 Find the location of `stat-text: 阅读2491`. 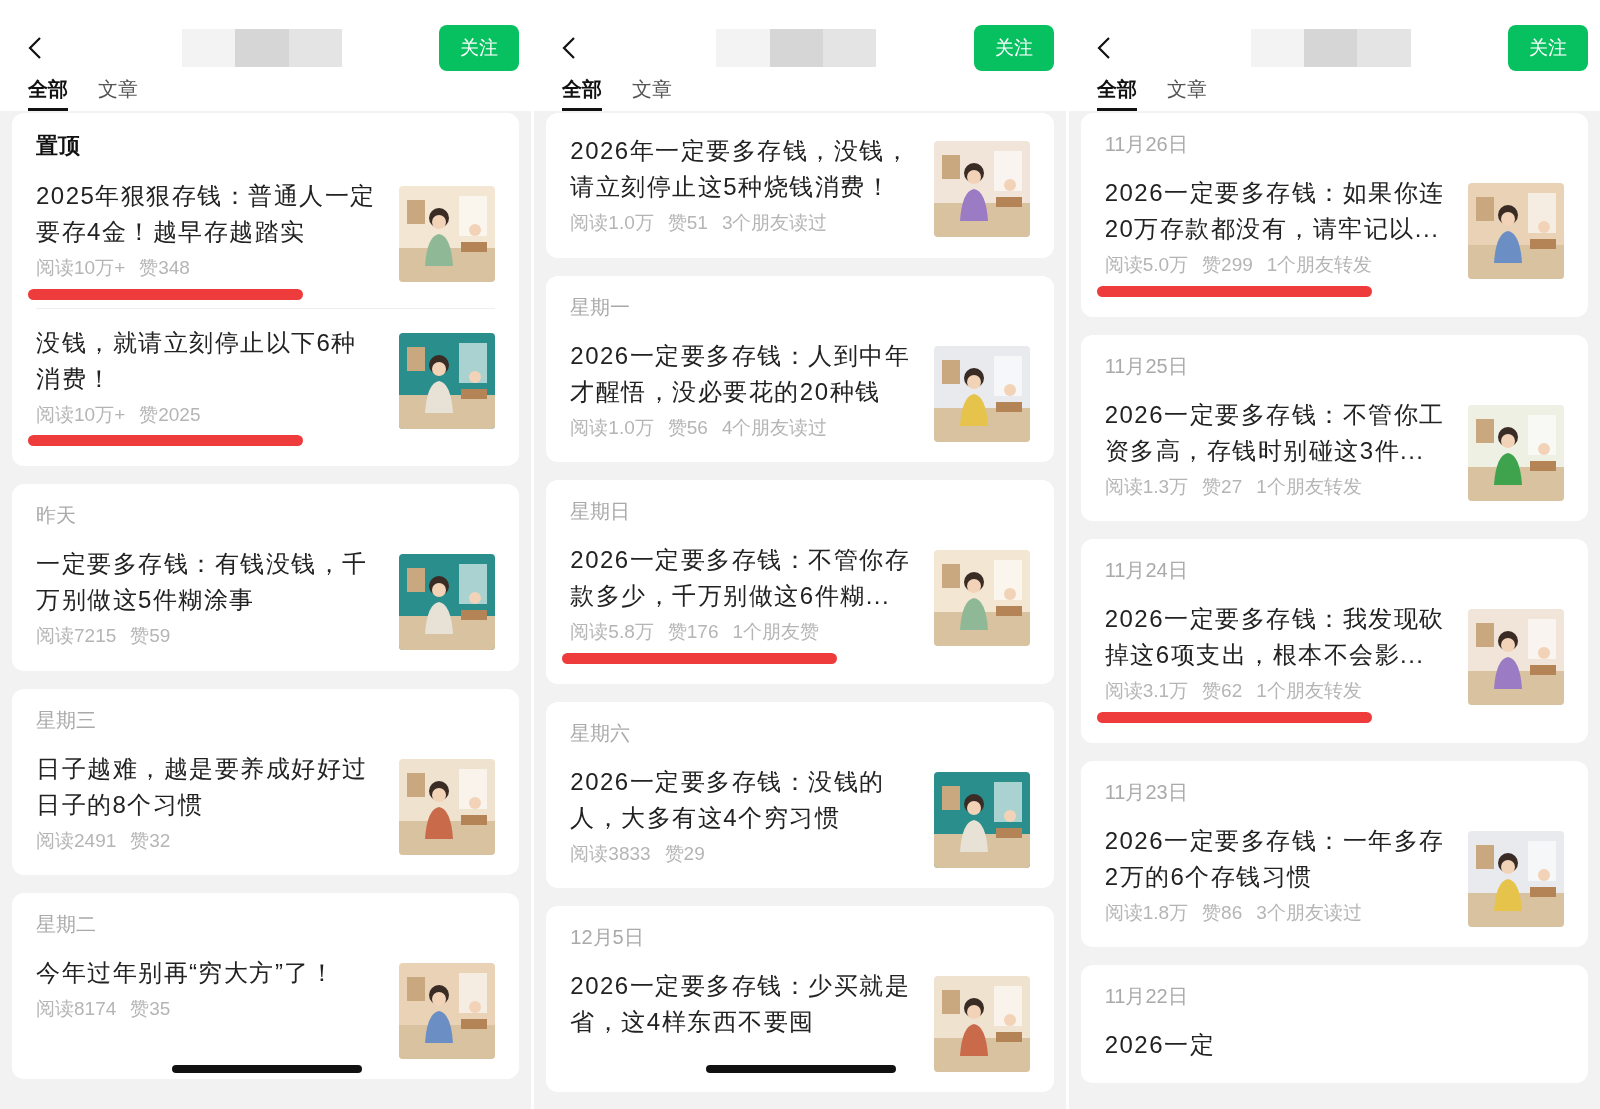

stat-text: 阅读2491 is located at coordinates (76, 840).